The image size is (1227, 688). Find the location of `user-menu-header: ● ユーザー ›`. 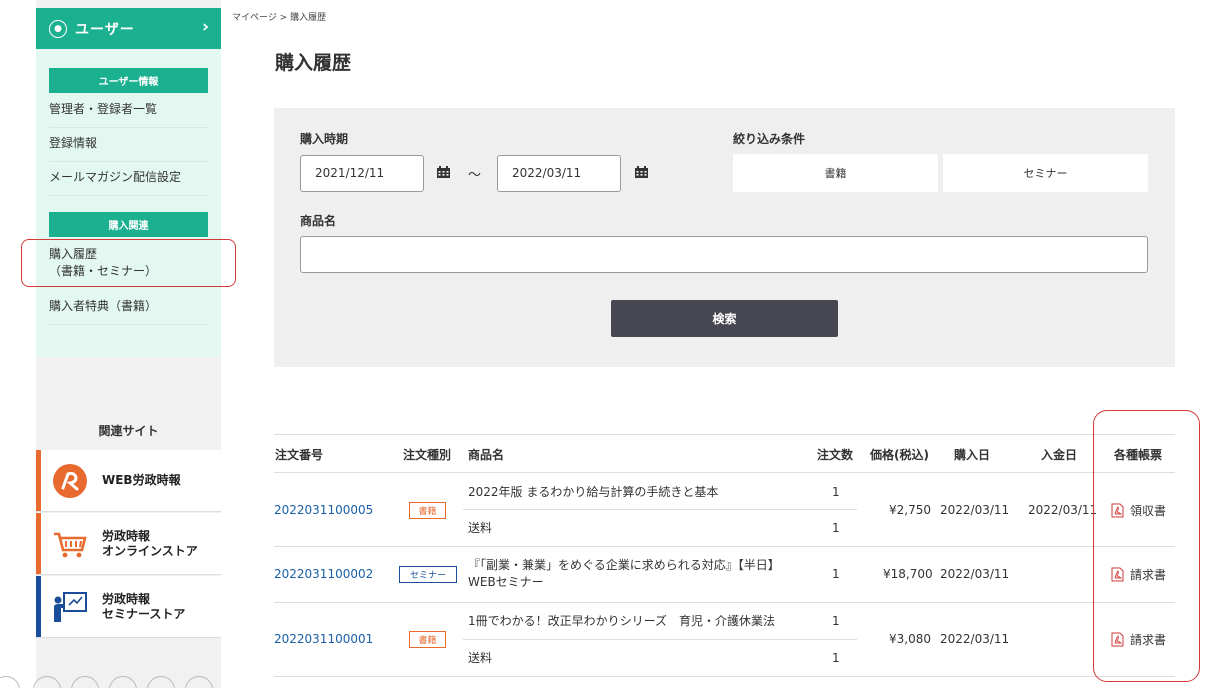

user-menu-header: ● ユーザー › is located at coordinates (128, 28).